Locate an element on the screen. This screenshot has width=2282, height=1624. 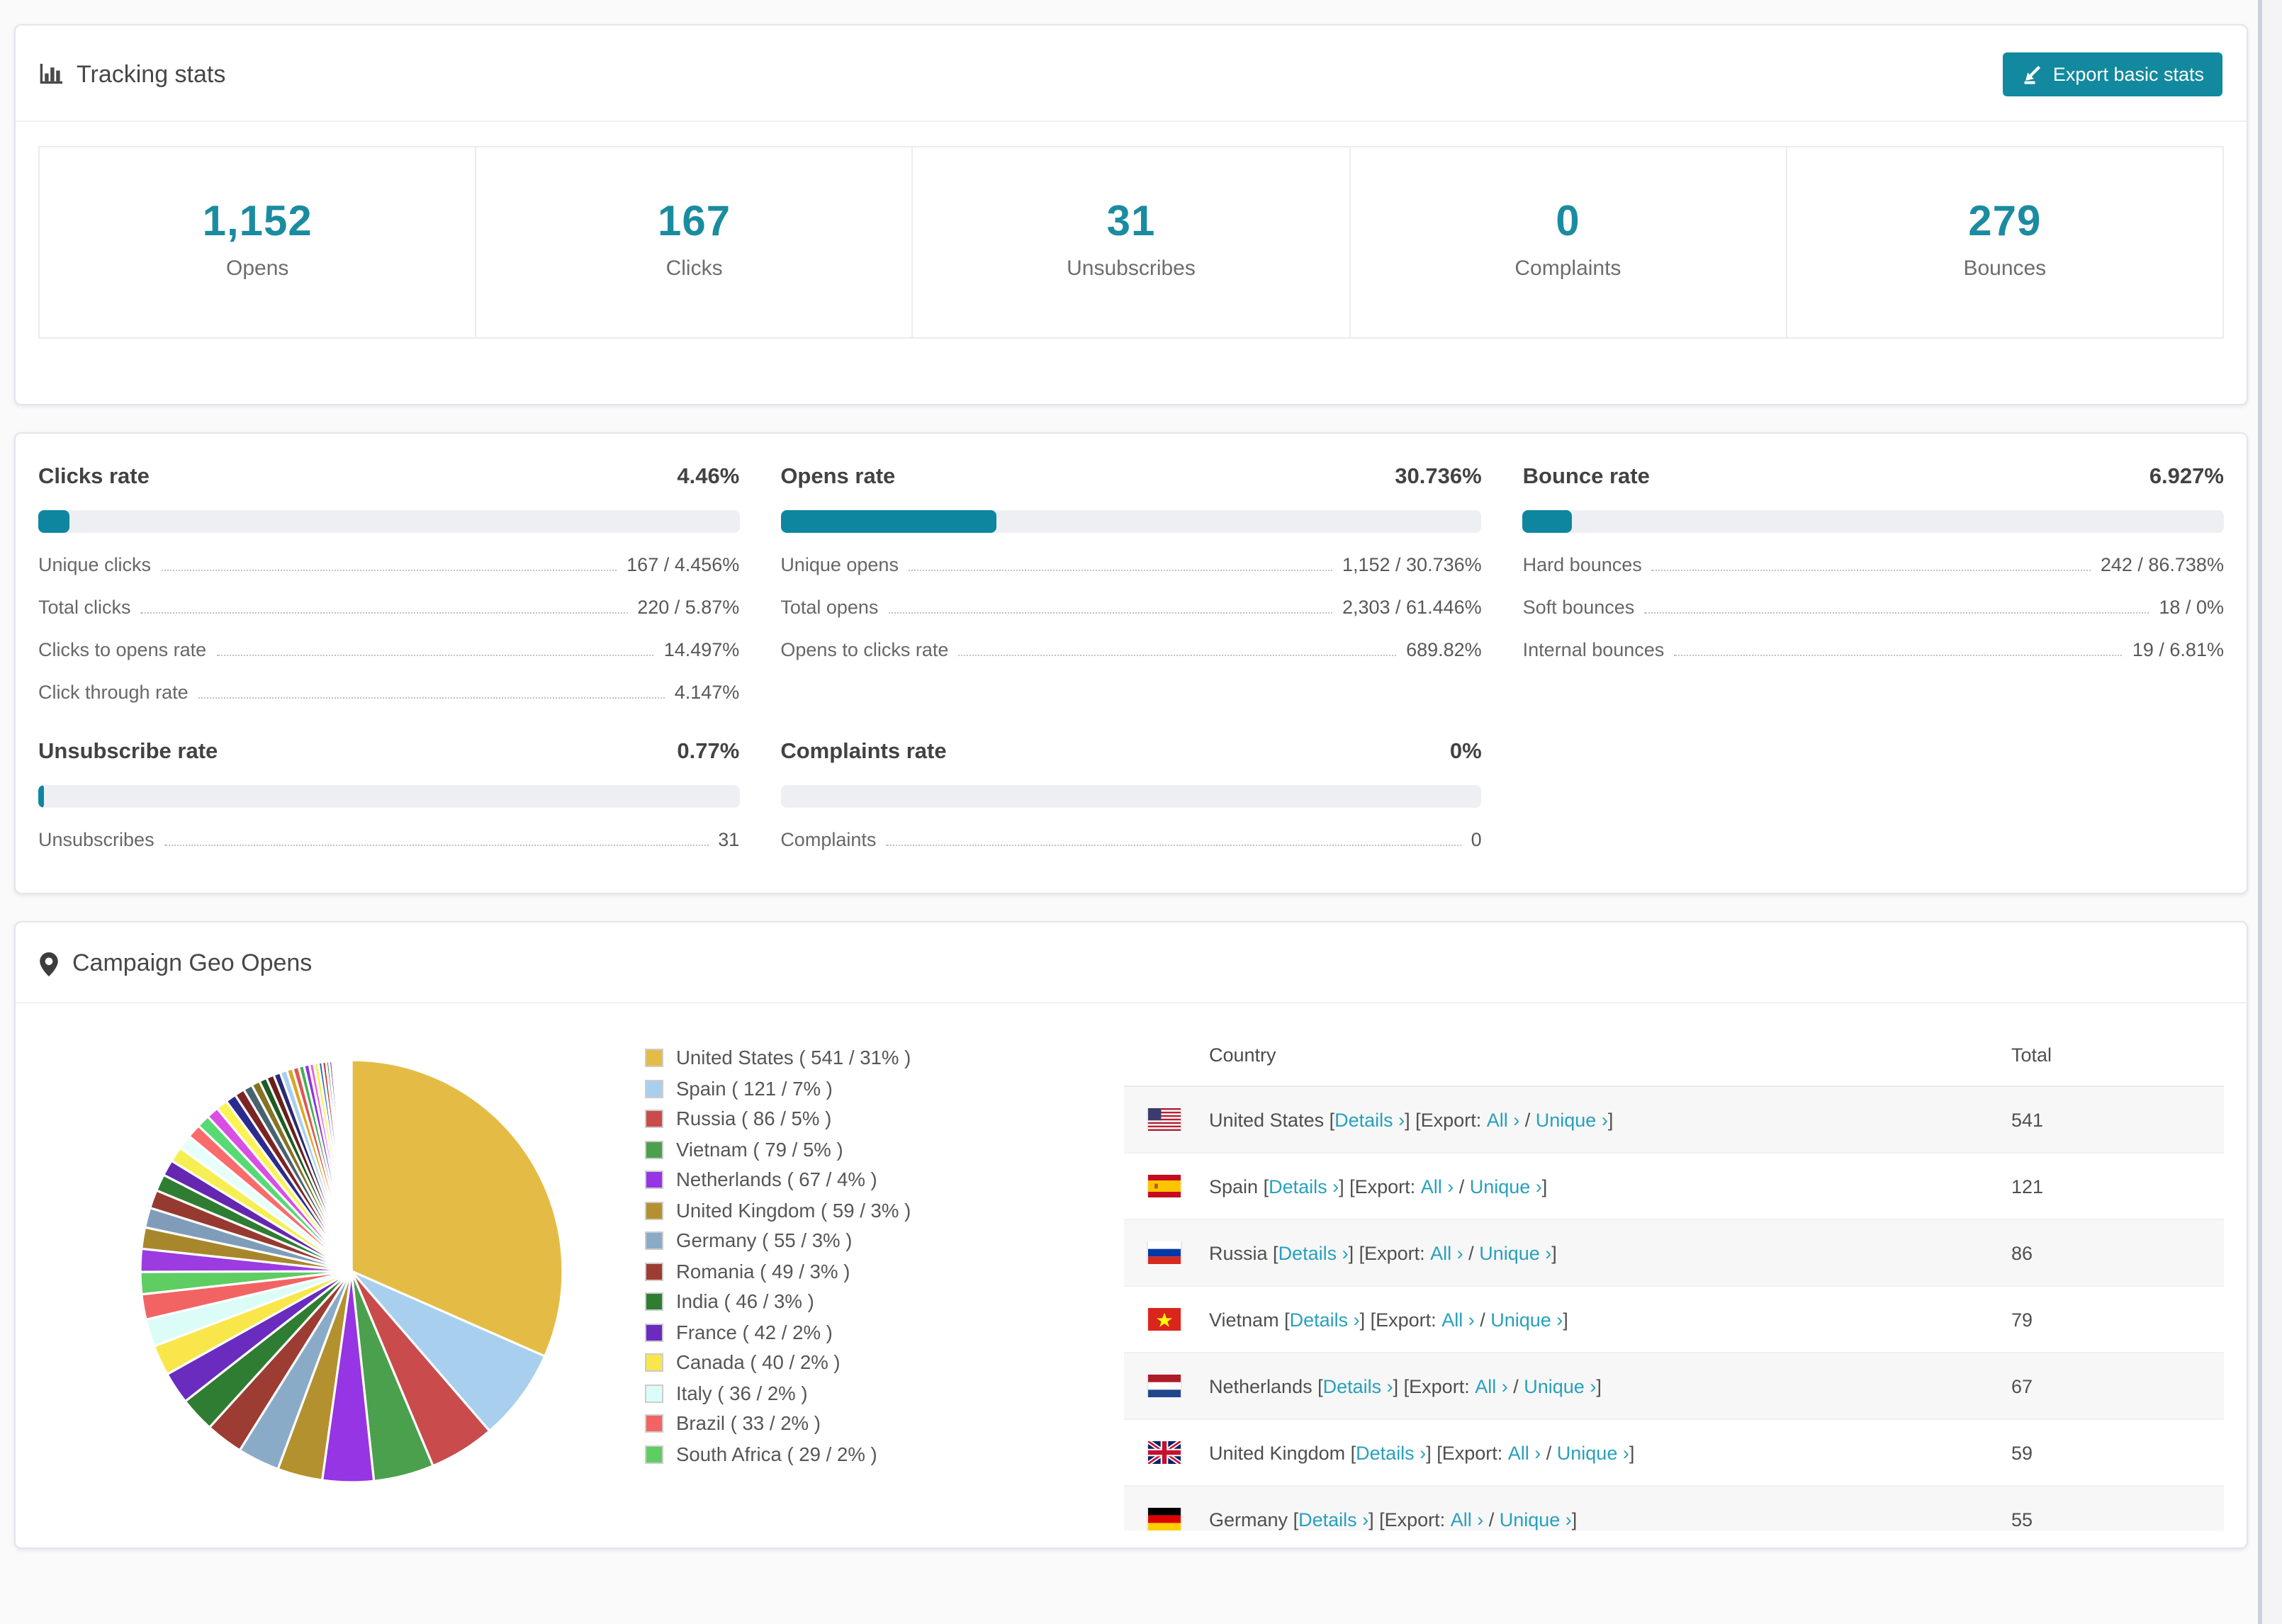
rate-percent: 0% is located at coordinates (1465, 752).